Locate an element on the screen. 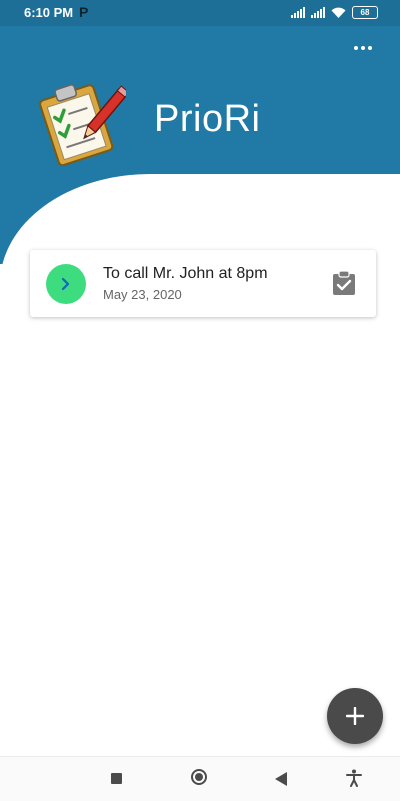 The width and height of the screenshot is (400, 801). task-title: To call Mr. John at 8pm is located at coordinates (185, 273).